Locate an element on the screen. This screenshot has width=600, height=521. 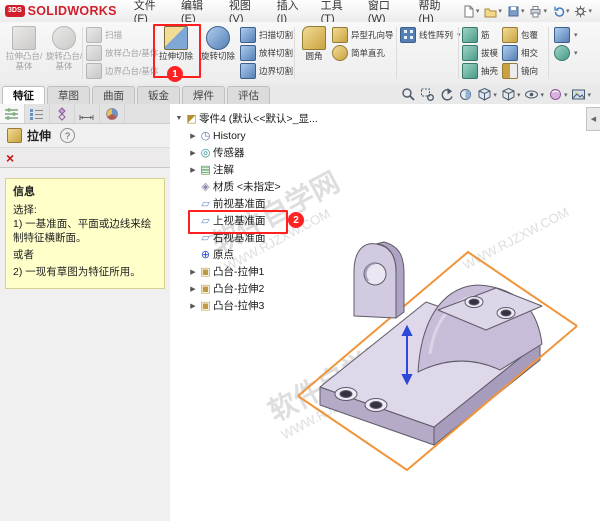
rib-stack: 筋 拔模 抽壳 is located at coordinates (480, 52).